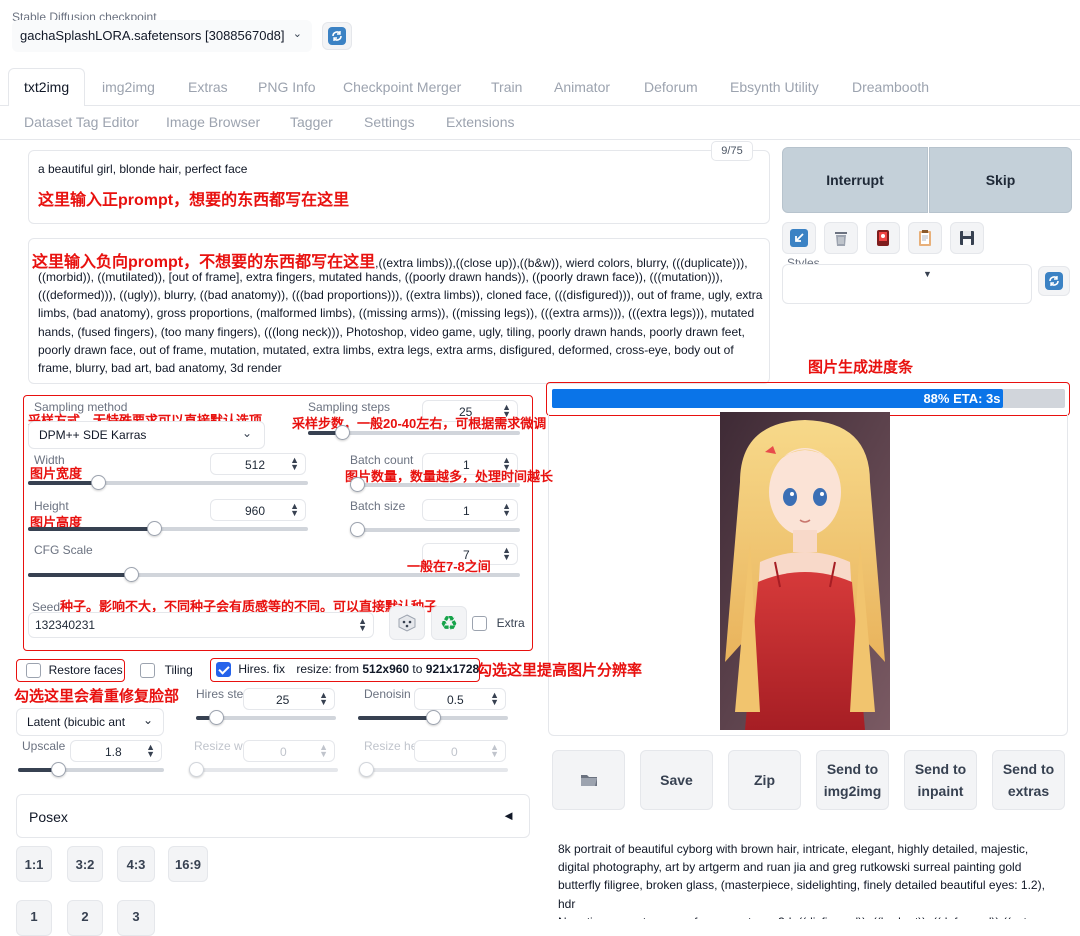 The width and height of the screenshot is (1080, 936). What do you see at coordinates (676, 780) in the screenshot?
I see `save-button: Save` at bounding box center [676, 780].